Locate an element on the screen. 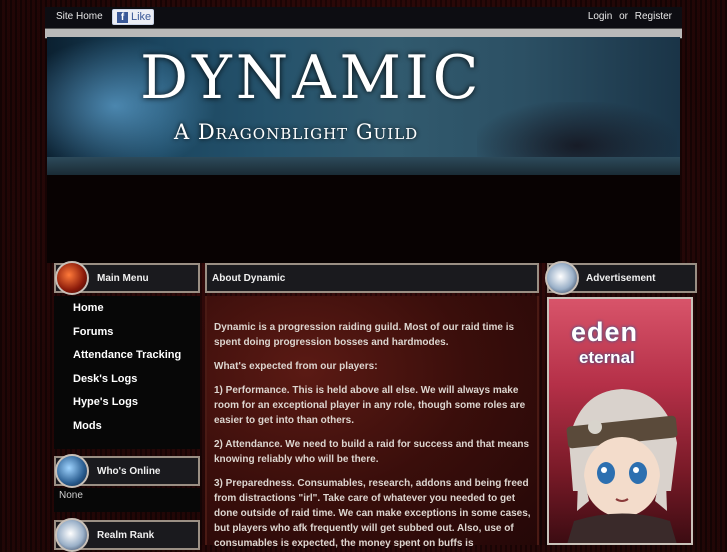  register-link: Register is located at coordinates (653, 16).